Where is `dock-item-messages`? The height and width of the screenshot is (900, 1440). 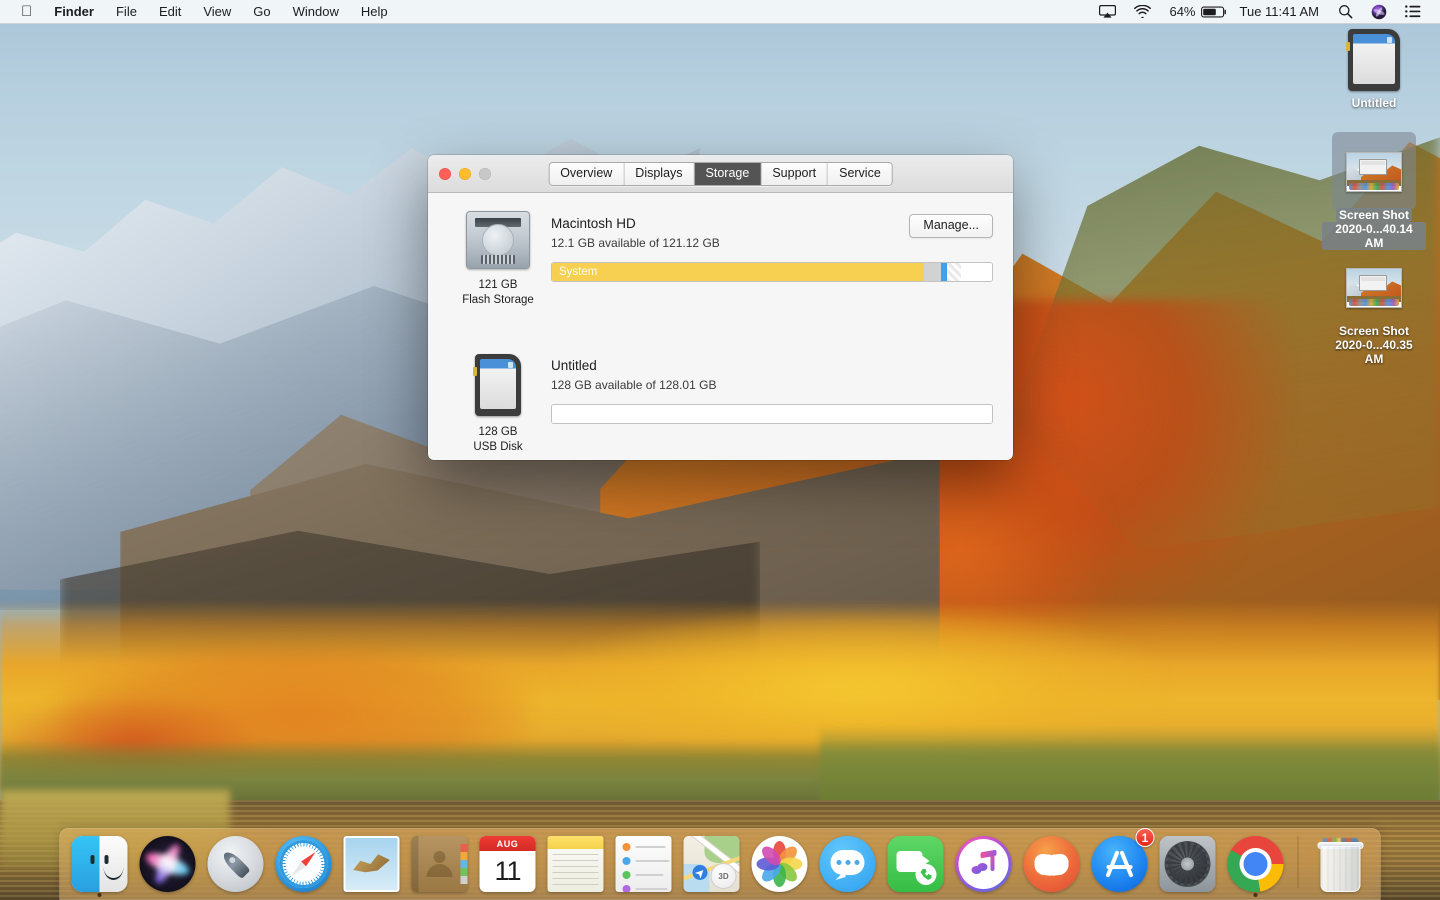 dock-item-messages is located at coordinates (848, 864).